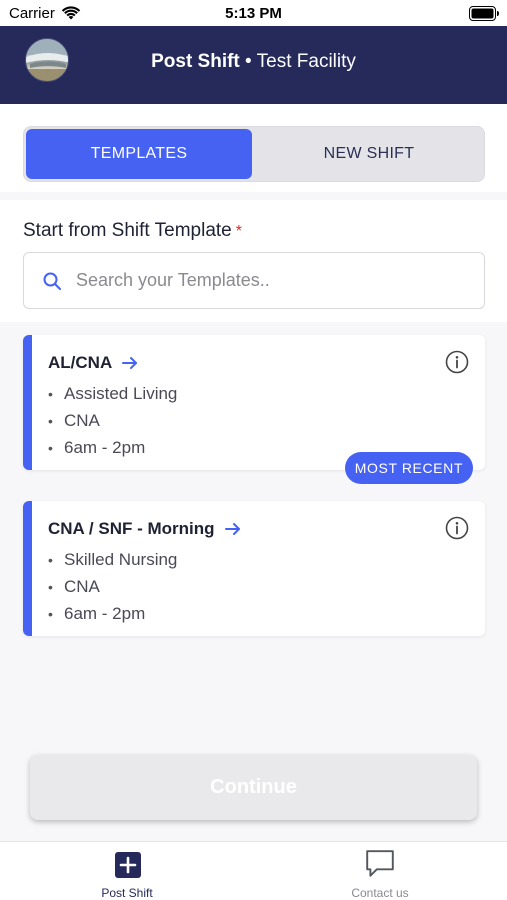 The height and width of the screenshot is (900, 507). I want to click on segment-container: TEMPLATES NEW SHIFT, so click(253, 148).